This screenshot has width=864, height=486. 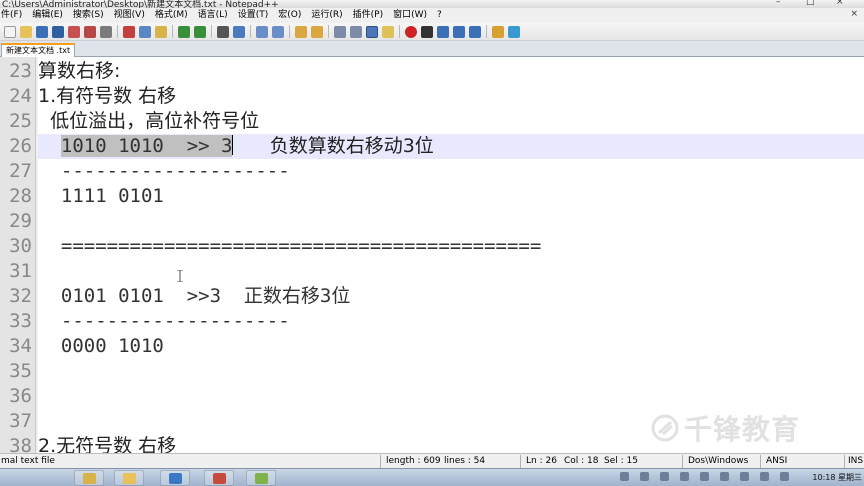 What do you see at coordinates (184, 31) in the screenshot?
I see `undo-icon` at bounding box center [184, 31].